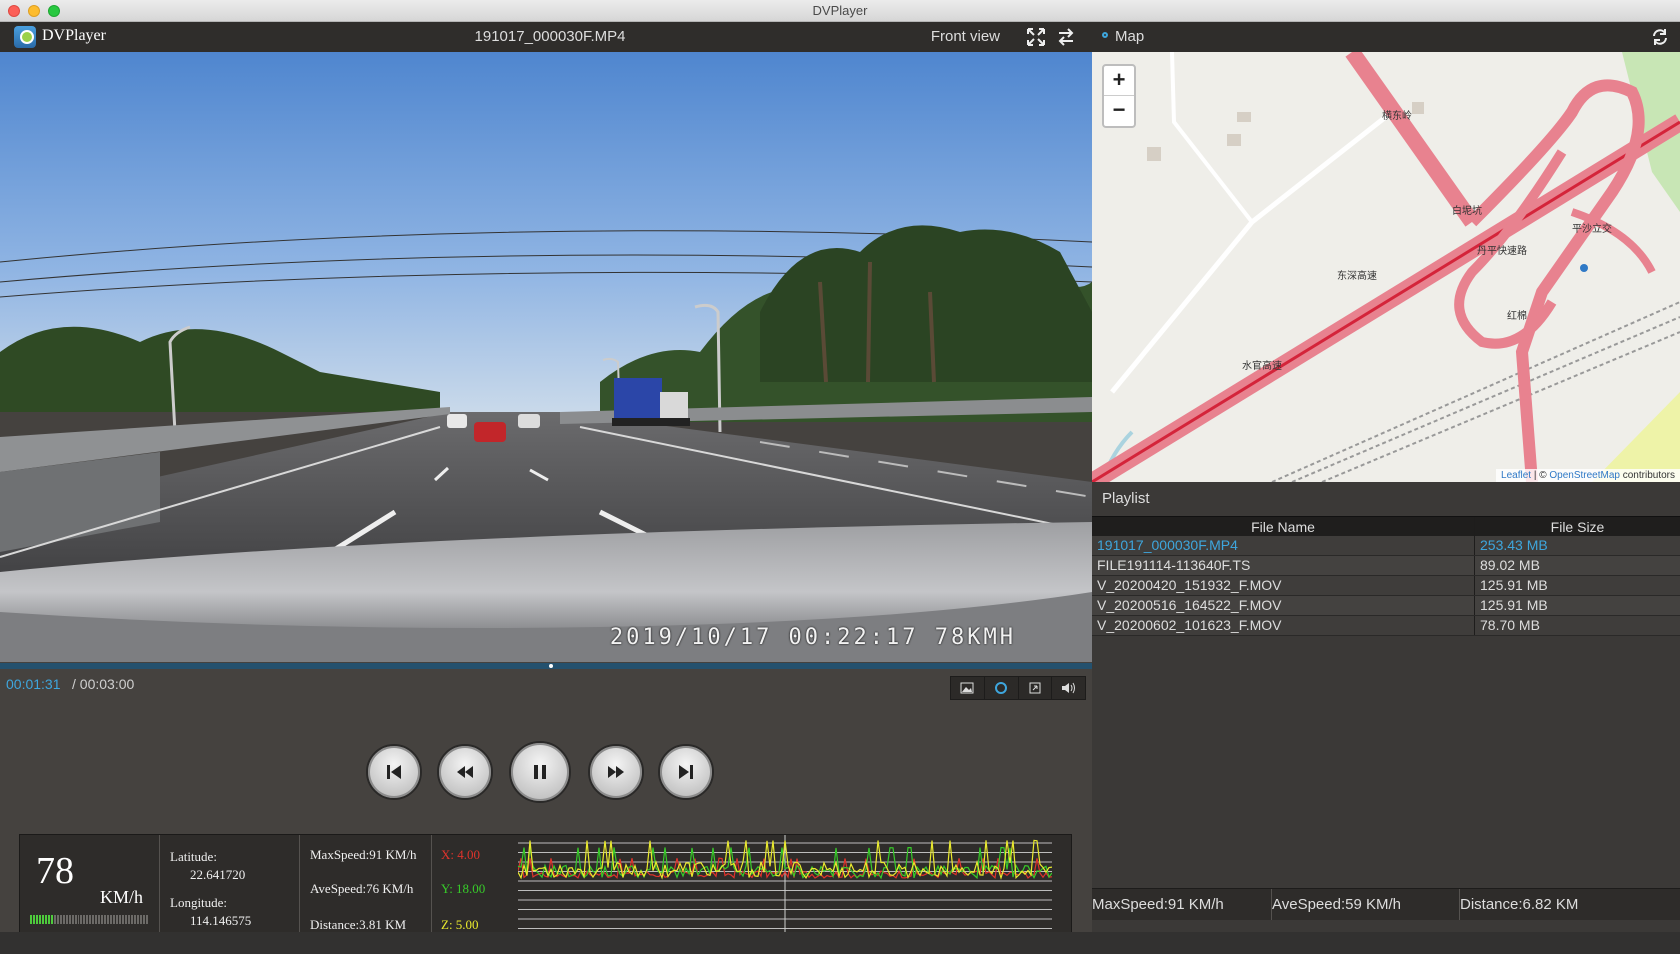 The width and height of the screenshot is (1680, 954). What do you see at coordinates (1119, 81) in the screenshot?
I see `zoom-in-button: +` at bounding box center [1119, 81].